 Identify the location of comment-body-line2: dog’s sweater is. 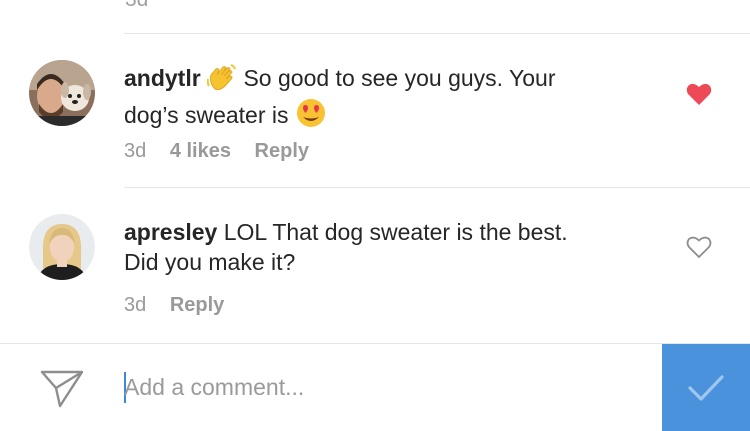
(206, 115).